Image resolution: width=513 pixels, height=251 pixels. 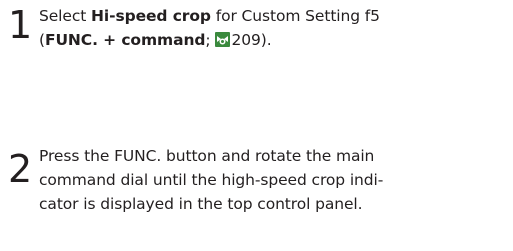 I want to click on text-prefix: Select, so click(x=65, y=16).